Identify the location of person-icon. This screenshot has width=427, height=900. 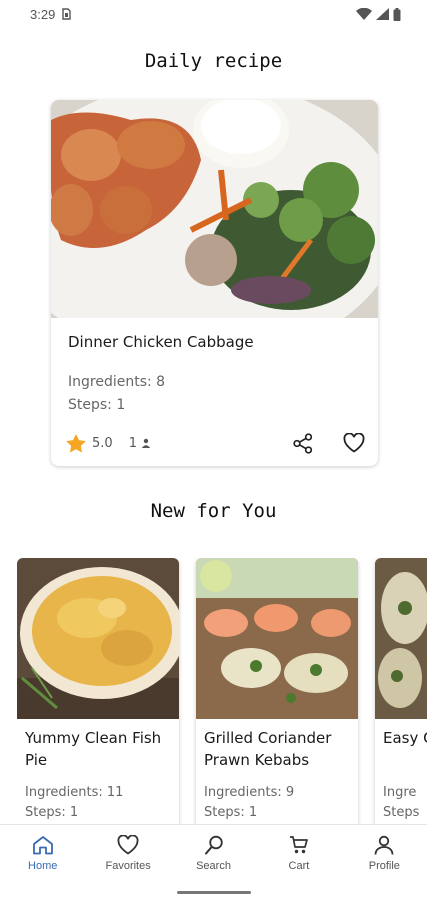
(384, 845).